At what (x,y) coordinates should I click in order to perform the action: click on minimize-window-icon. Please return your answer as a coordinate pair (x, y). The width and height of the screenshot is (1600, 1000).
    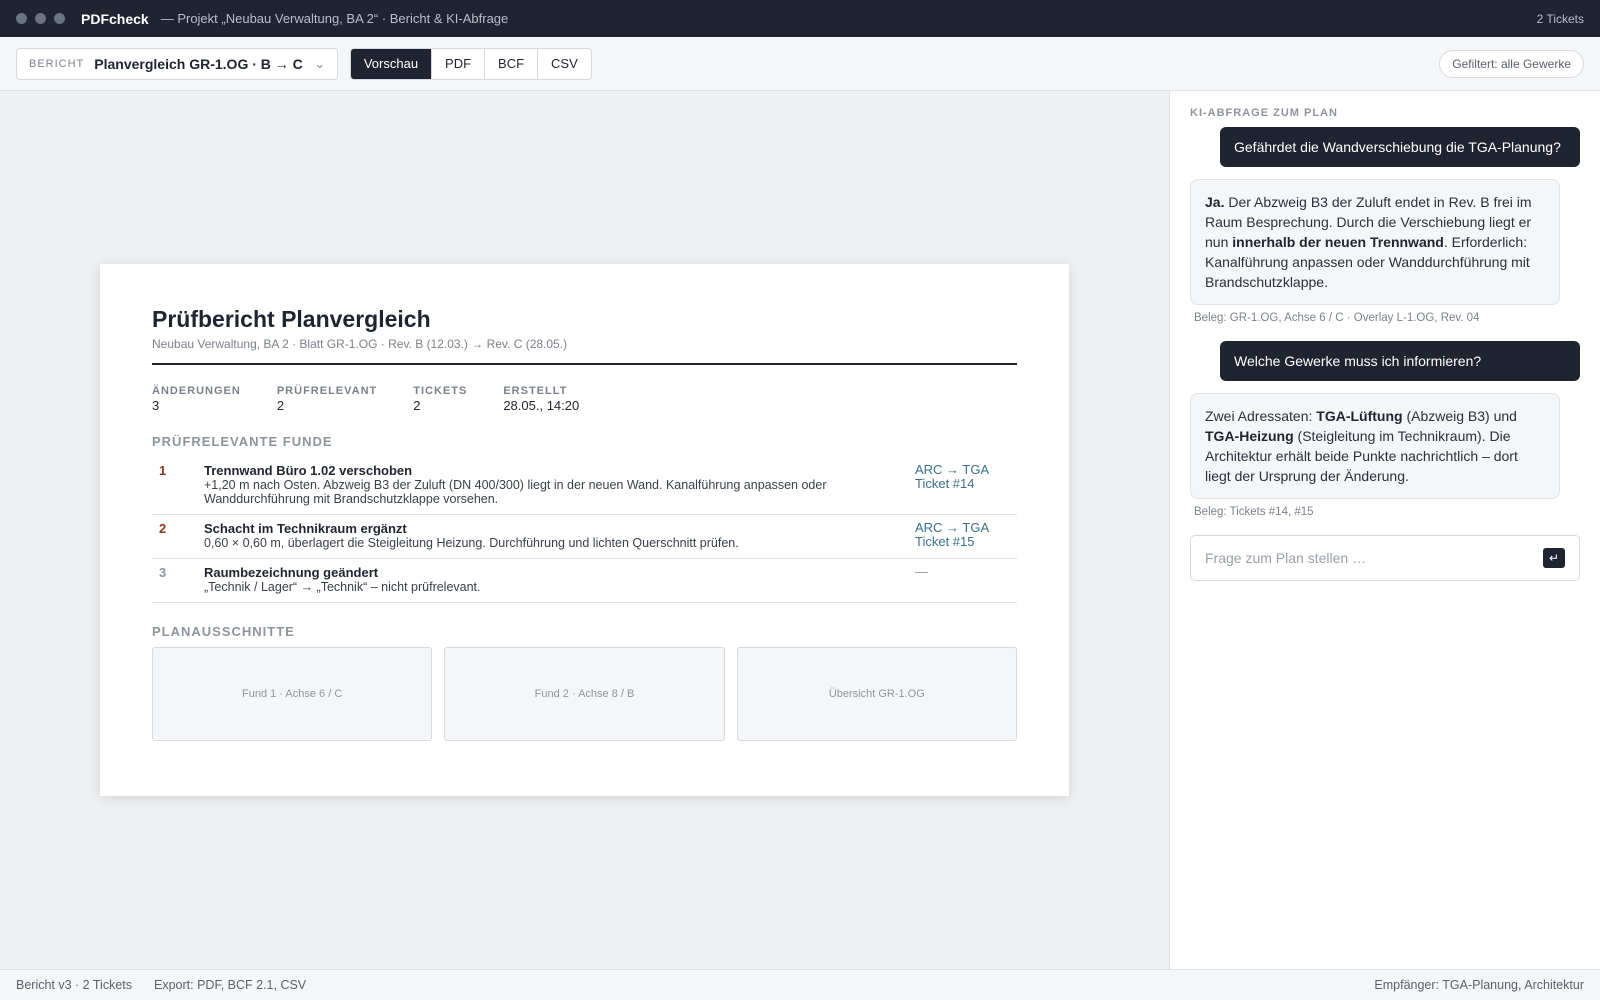
    Looking at the image, I should click on (40, 18).